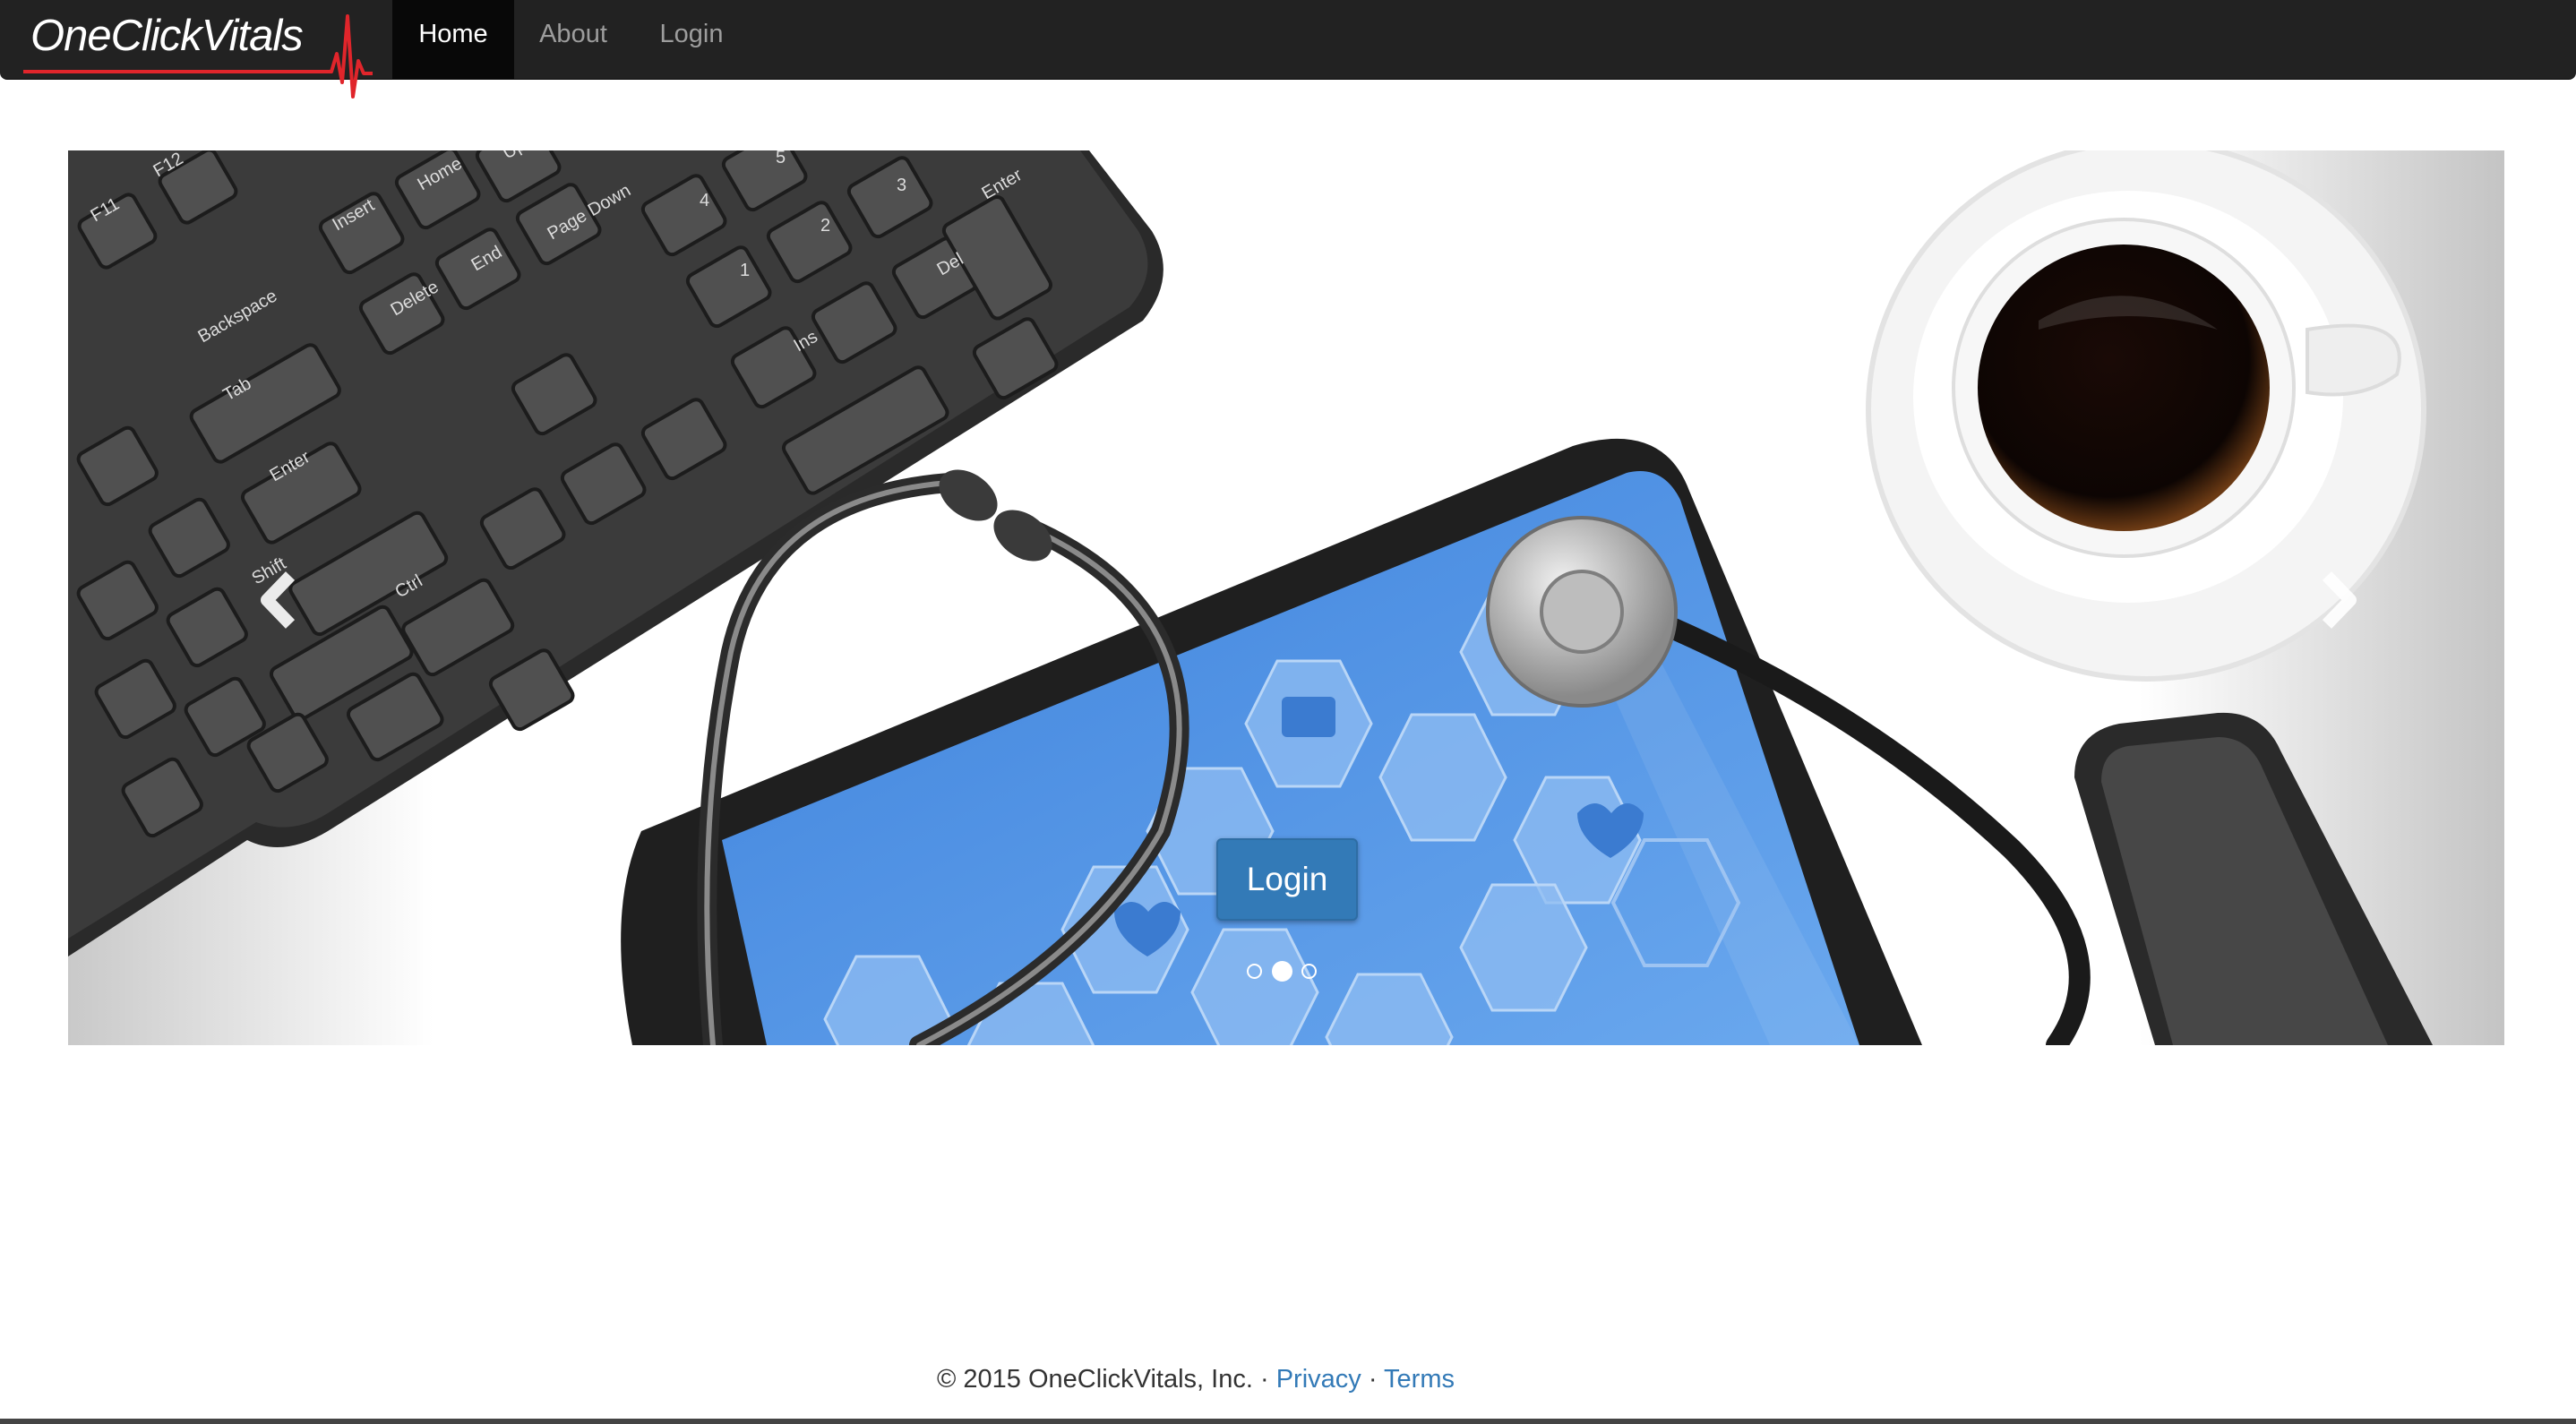 The image size is (2576, 1424). Describe the element at coordinates (1287, 880) in the screenshot. I see `carousel-login-button: Login` at that location.